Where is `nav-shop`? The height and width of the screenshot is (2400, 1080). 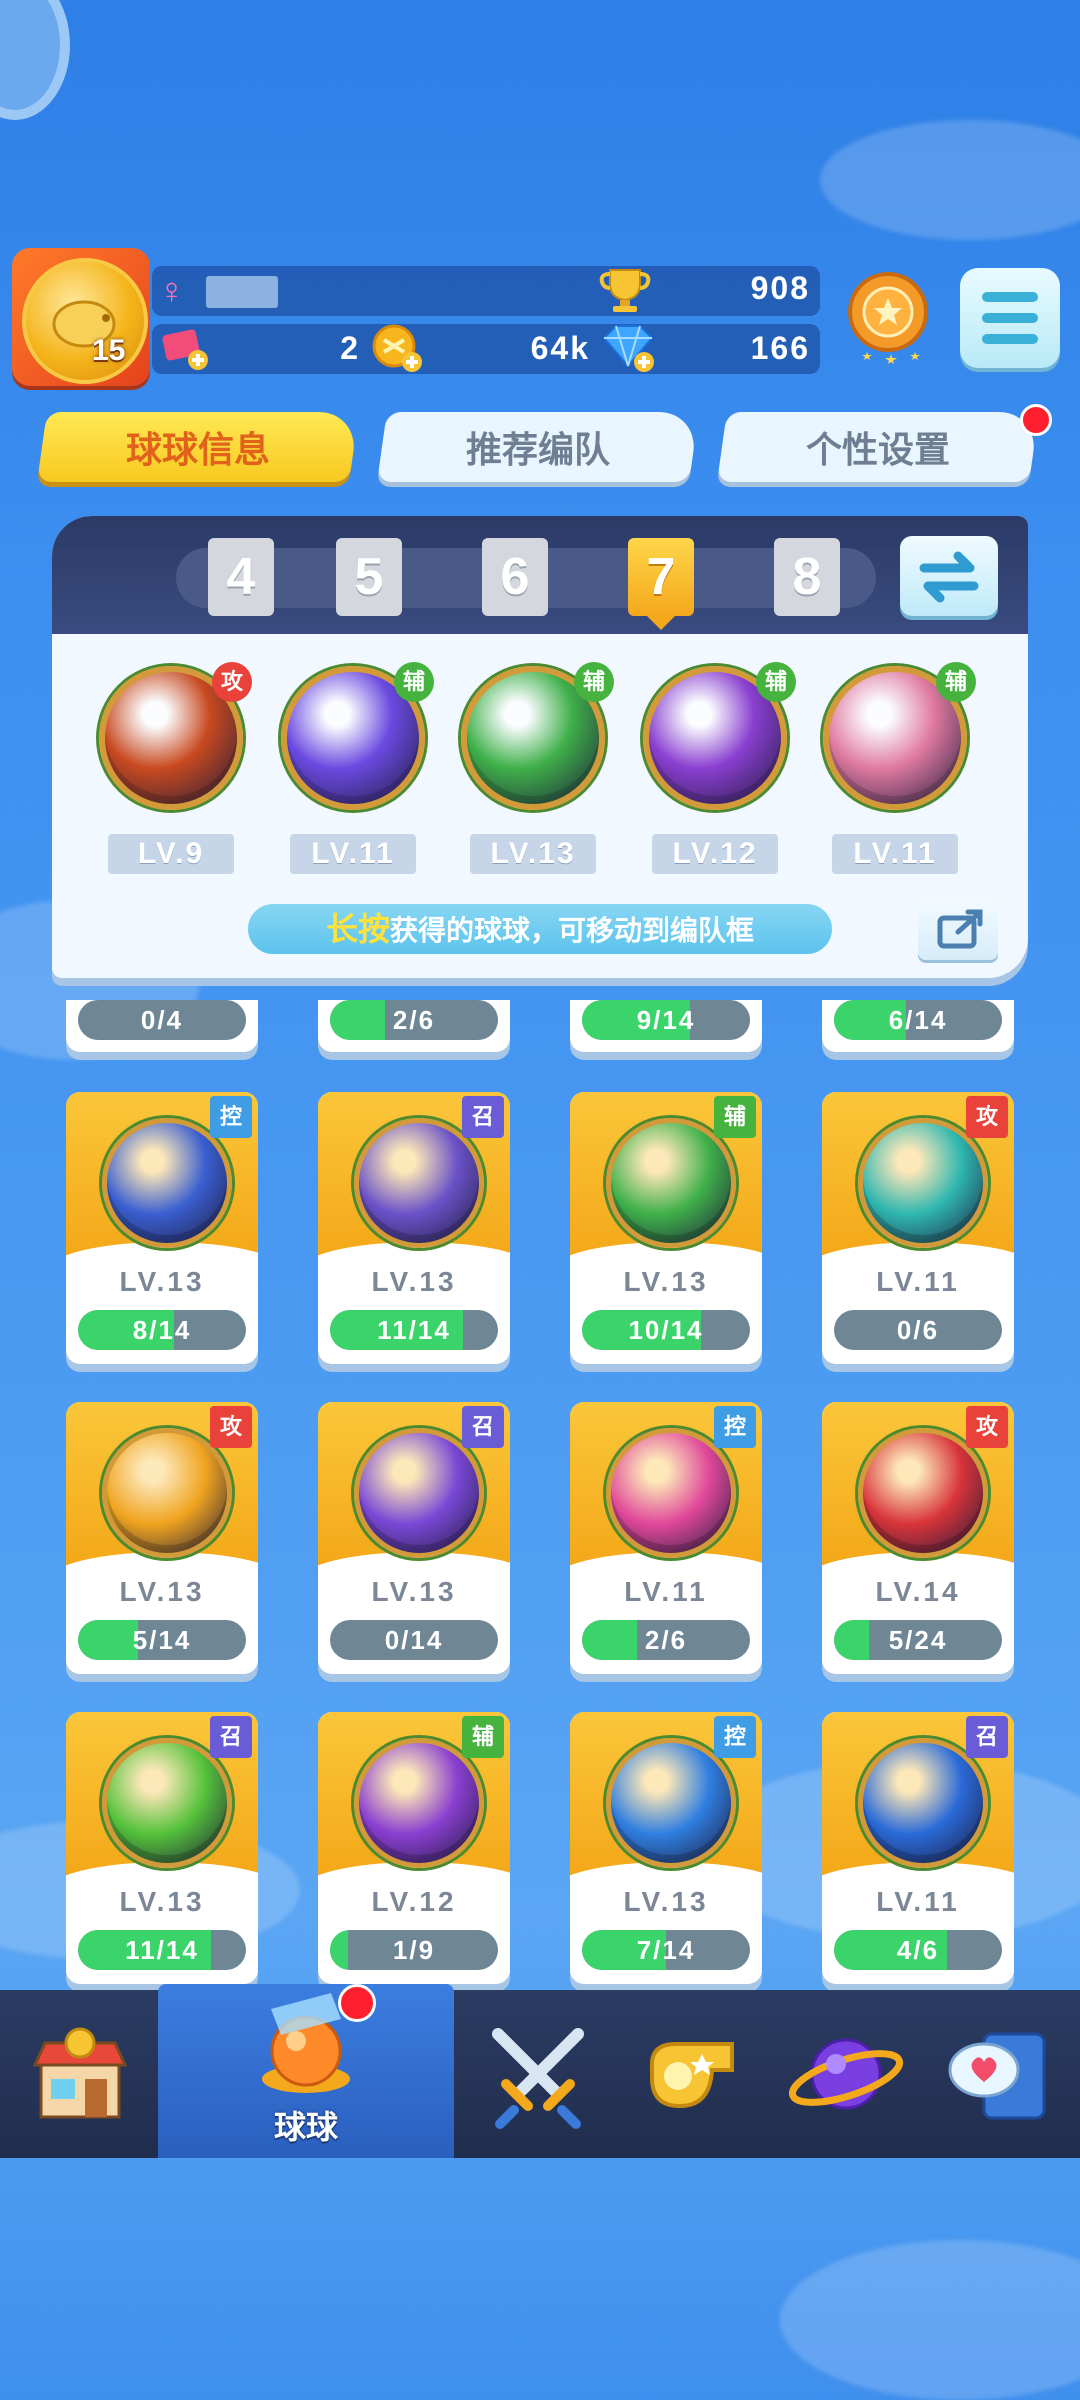 nav-shop is located at coordinates (80, 2074).